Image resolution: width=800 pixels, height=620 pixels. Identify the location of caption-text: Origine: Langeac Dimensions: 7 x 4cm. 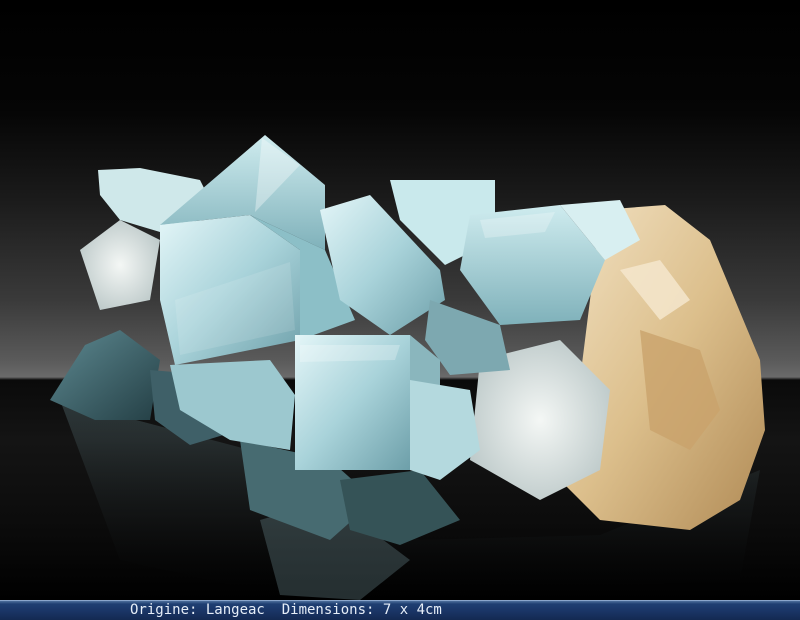
(286, 610).